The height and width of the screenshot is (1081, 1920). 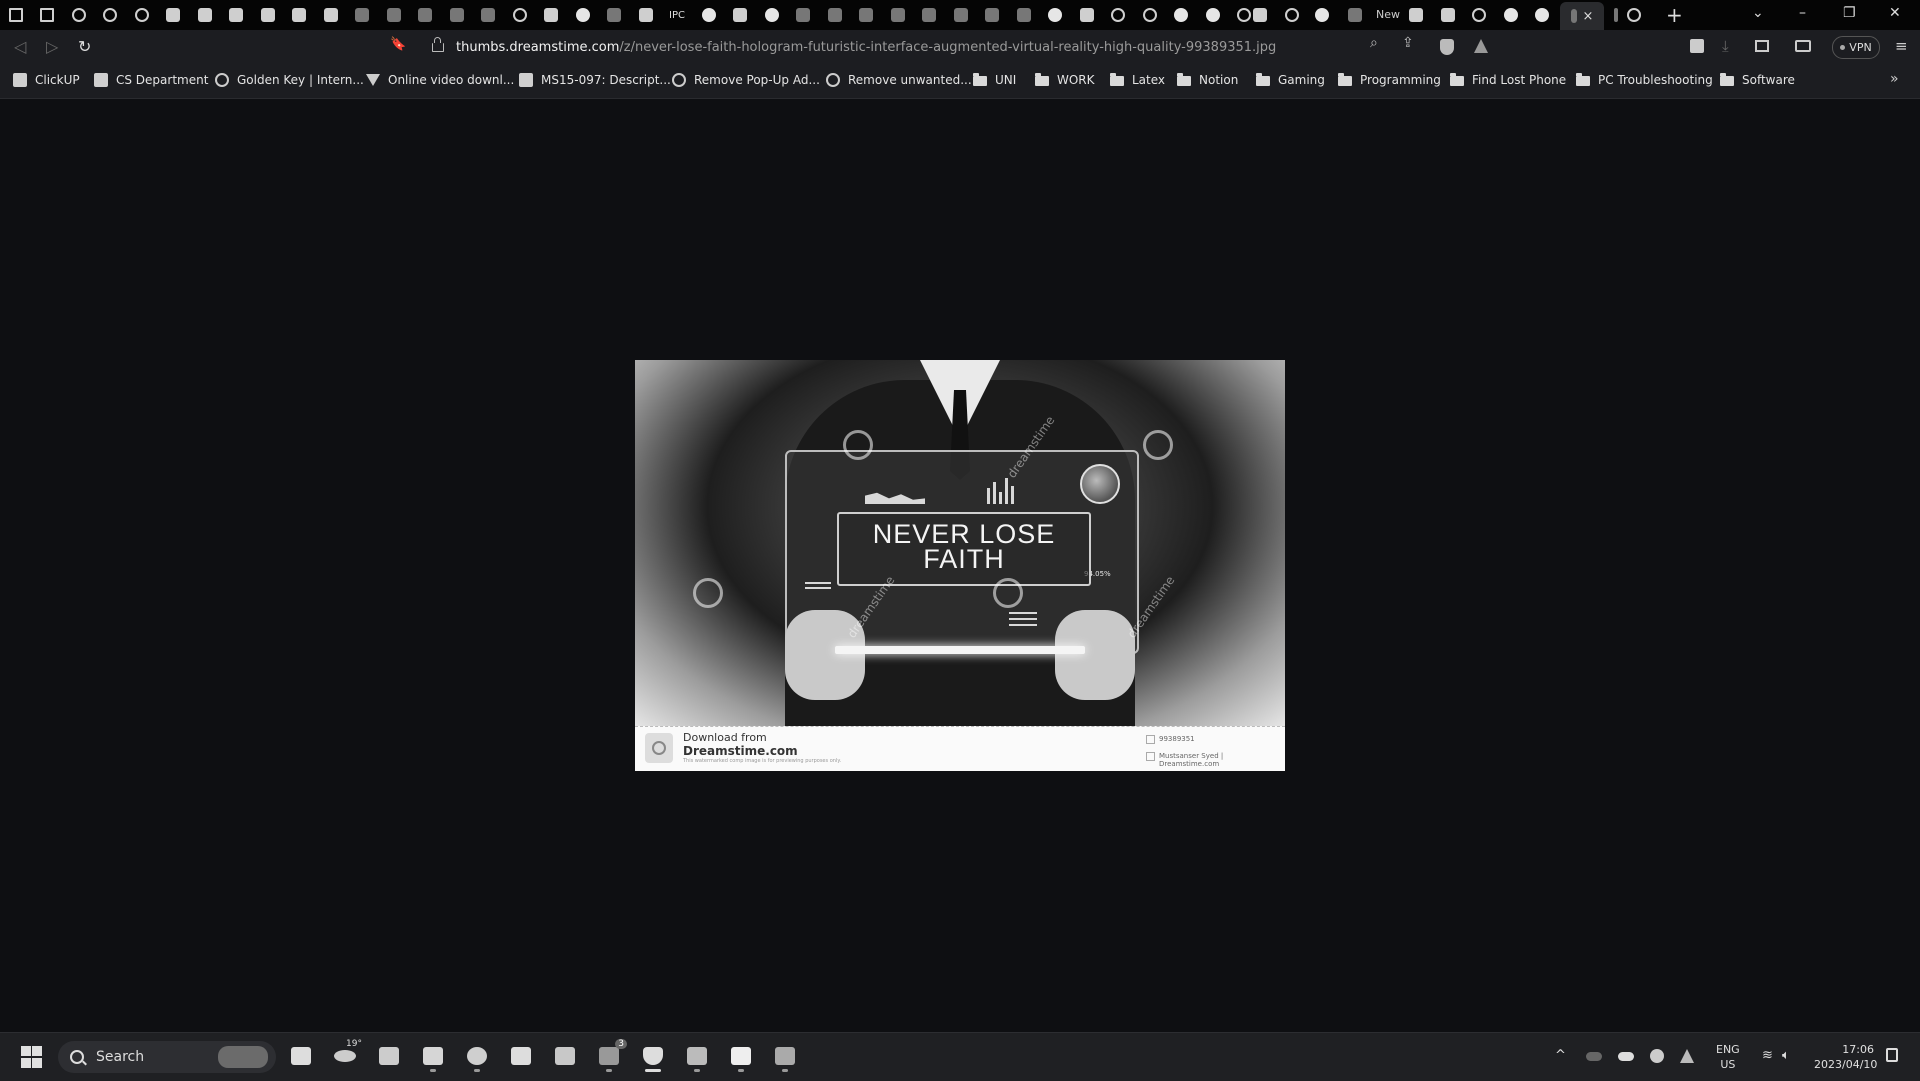 What do you see at coordinates (1588, 16) in the screenshot?
I see `close-tab-icon: ×` at bounding box center [1588, 16].